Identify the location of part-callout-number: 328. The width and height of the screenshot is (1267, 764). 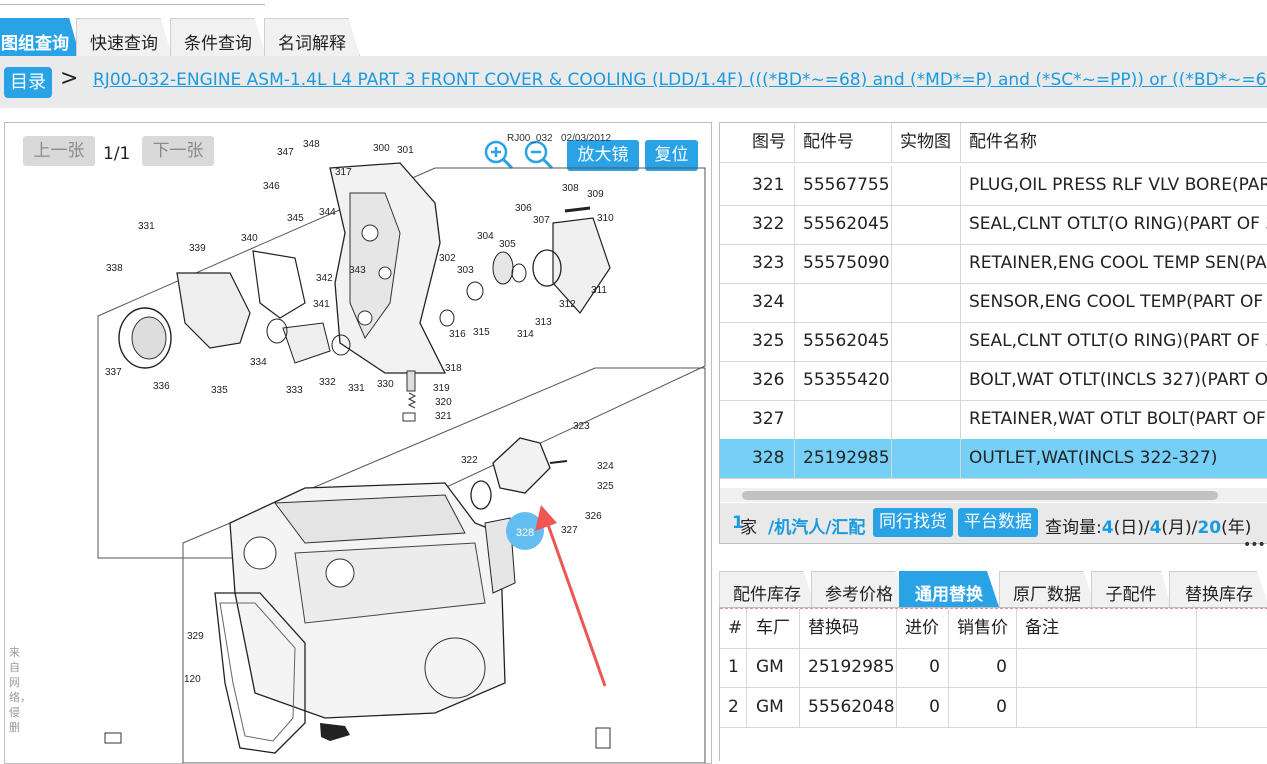
(768, 458).